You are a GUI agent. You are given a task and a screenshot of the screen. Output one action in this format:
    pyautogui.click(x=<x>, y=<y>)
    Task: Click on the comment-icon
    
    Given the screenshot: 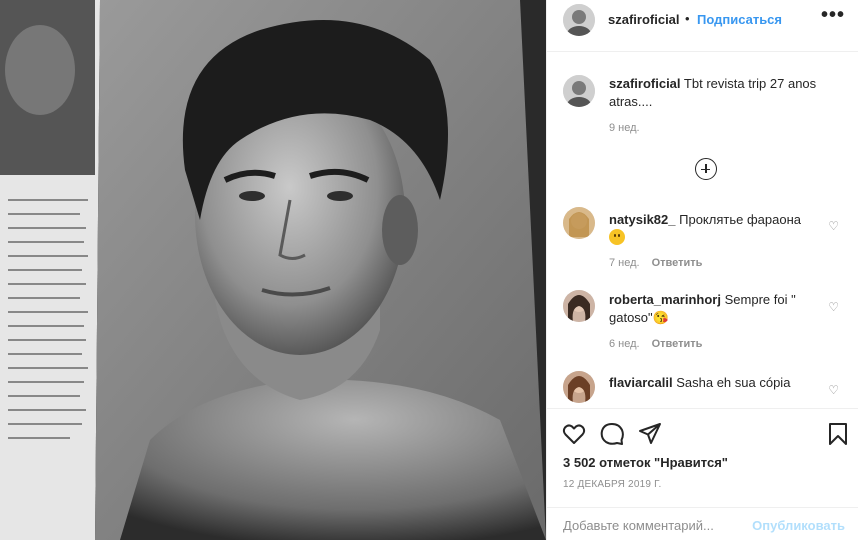 What is the action you would take?
    pyautogui.click(x=612, y=434)
    